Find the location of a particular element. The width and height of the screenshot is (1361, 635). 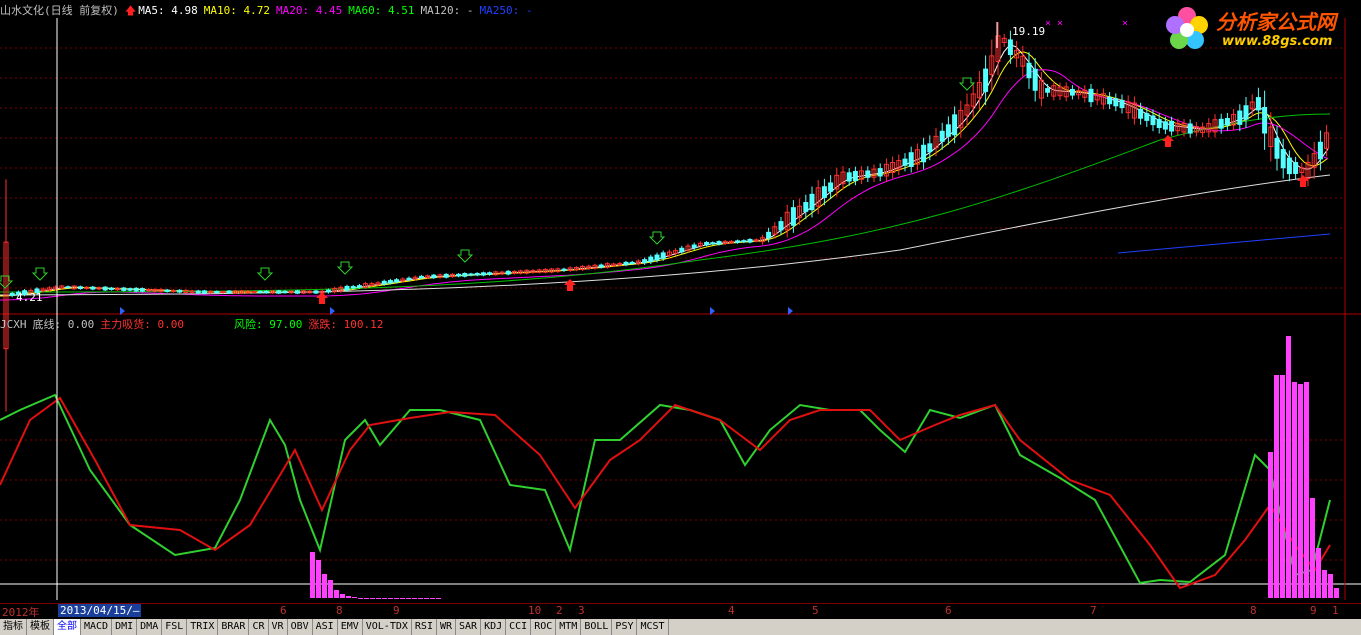

date-label-6: 3 is located at coordinates (581, 610).